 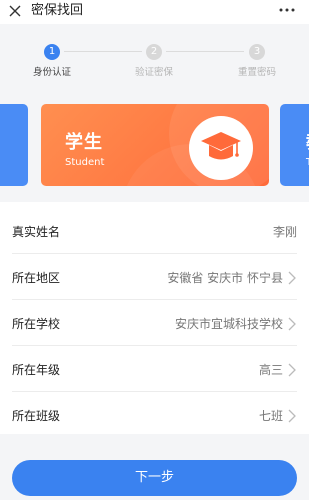 I want to click on close-icon, so click(x=15, y=11).